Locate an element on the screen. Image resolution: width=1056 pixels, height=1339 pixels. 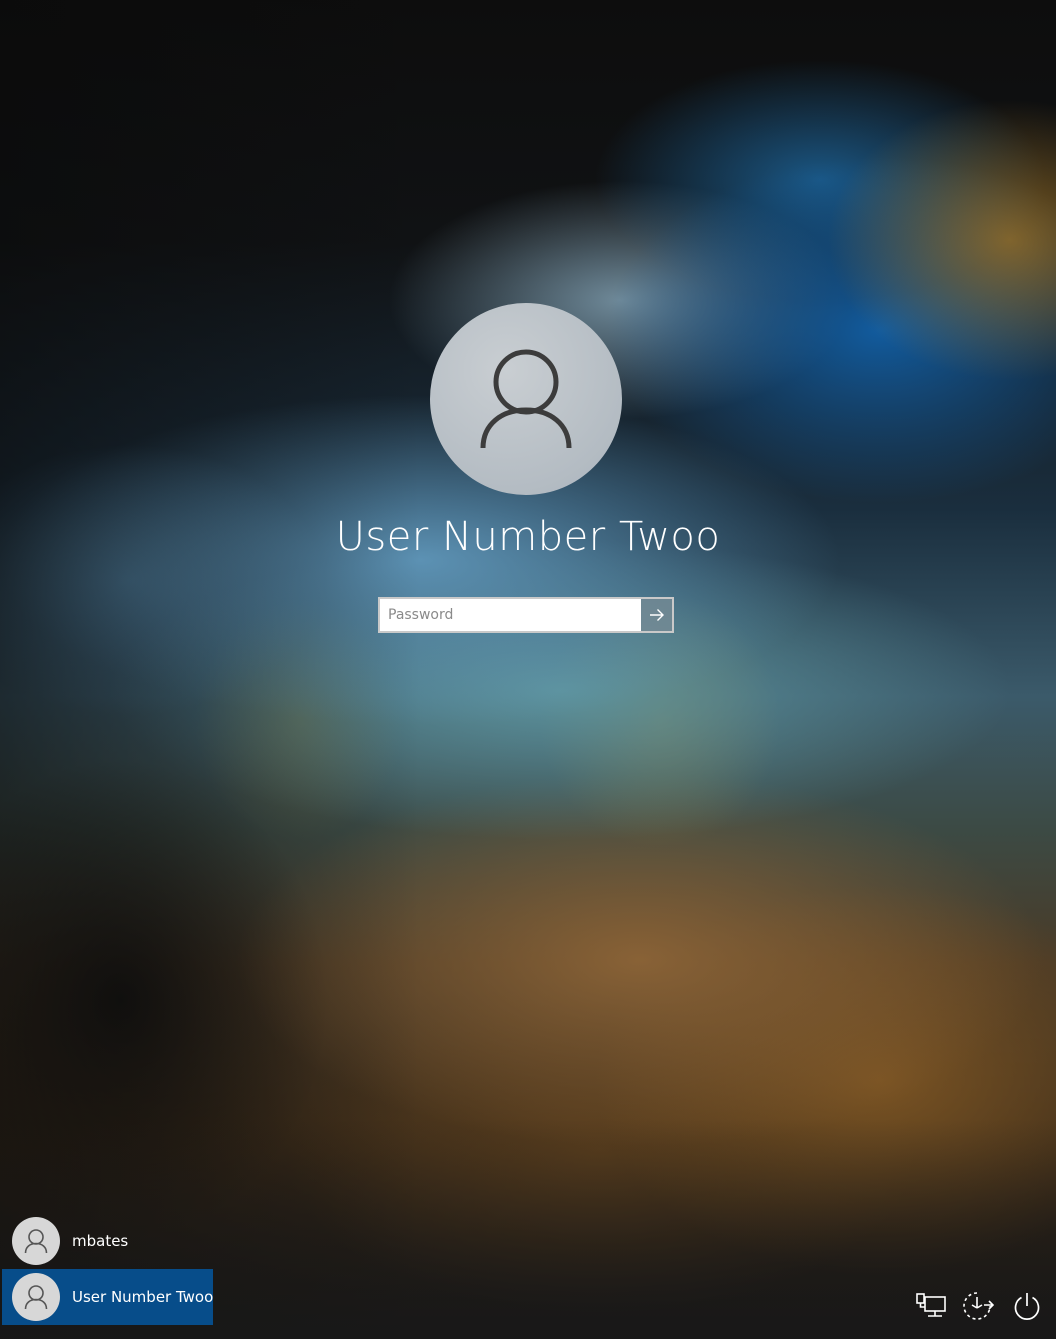
user-name-heading: User Number Twoo is located at coordinates (528, 537).